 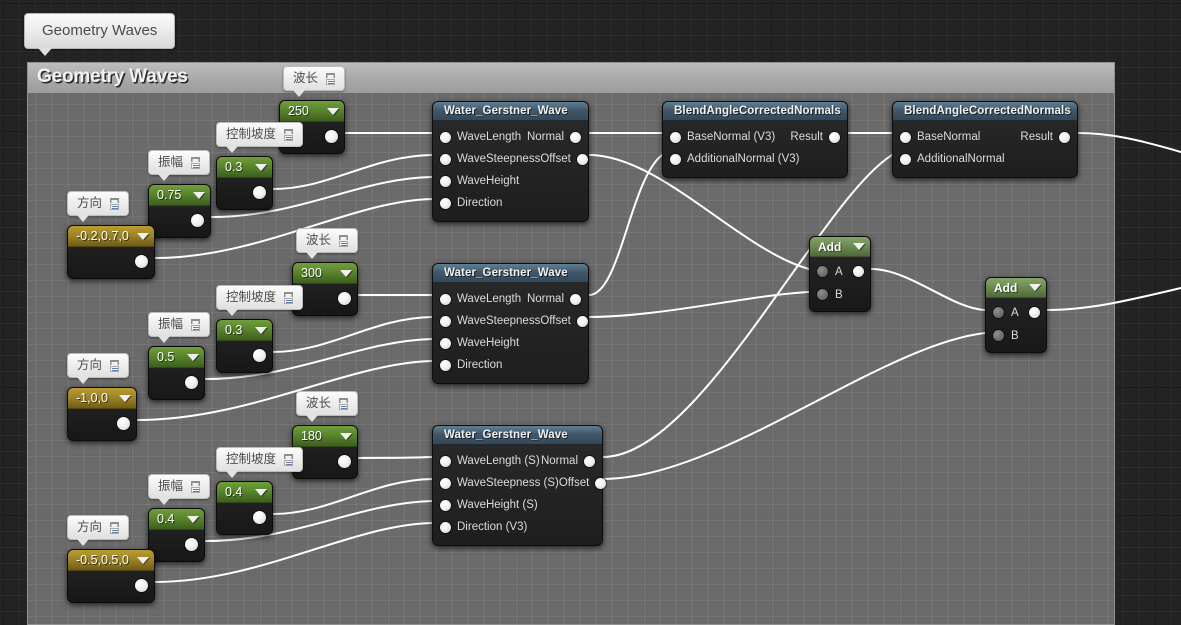 I want to click on add-node-add-node-1: Add A B, so click(x=840, y=274).